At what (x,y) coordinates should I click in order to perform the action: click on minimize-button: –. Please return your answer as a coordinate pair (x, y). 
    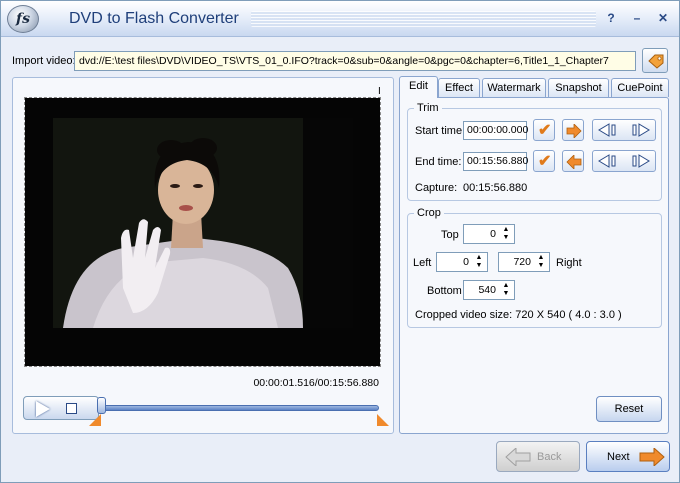
    Looking at the image, I should click on (637, 18).